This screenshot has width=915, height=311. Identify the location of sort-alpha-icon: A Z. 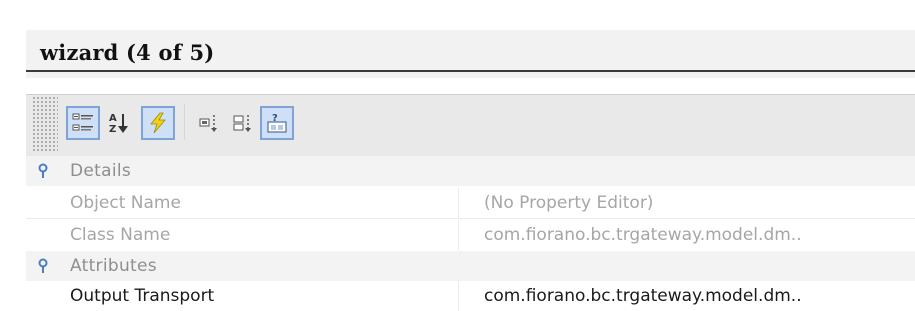
(118, 124).